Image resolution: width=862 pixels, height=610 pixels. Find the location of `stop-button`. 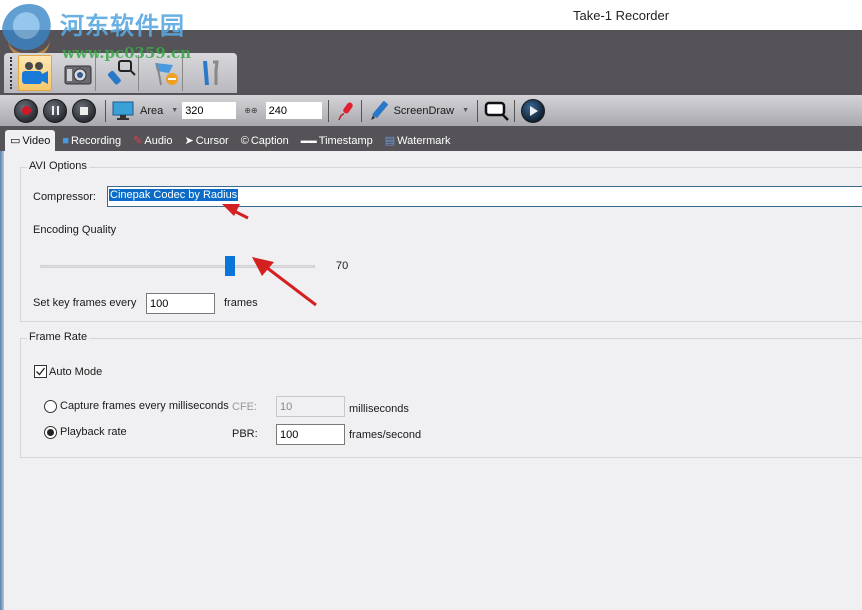

stop-button is located at coordinates (84, 110).